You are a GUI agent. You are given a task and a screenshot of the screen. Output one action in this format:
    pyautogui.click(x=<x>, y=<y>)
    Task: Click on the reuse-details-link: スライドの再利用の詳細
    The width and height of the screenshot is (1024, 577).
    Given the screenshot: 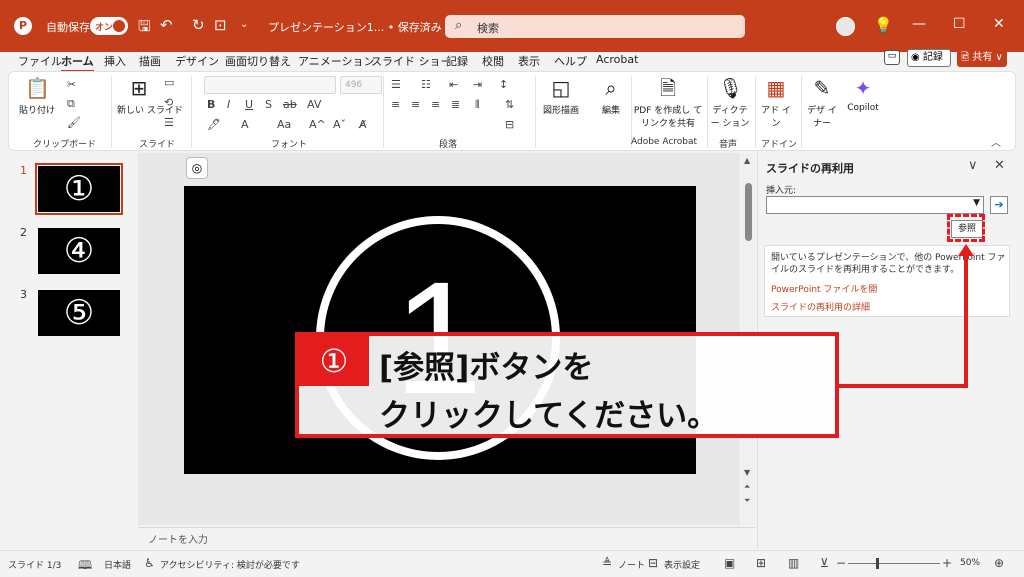 What is the action you would take?
    pyautogui.click(x=820, y=306)
    